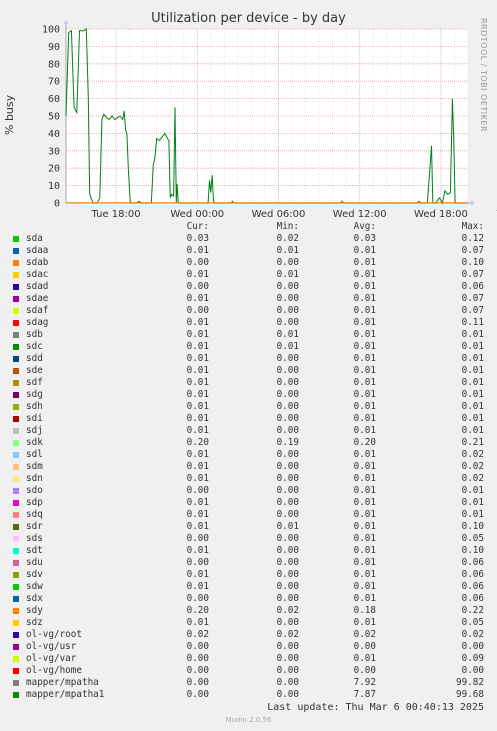  What do you see at coordinates (197, 238) in the screenshot?
I see `legend-cur-value: 0.03` at bounding box center [197, 238].